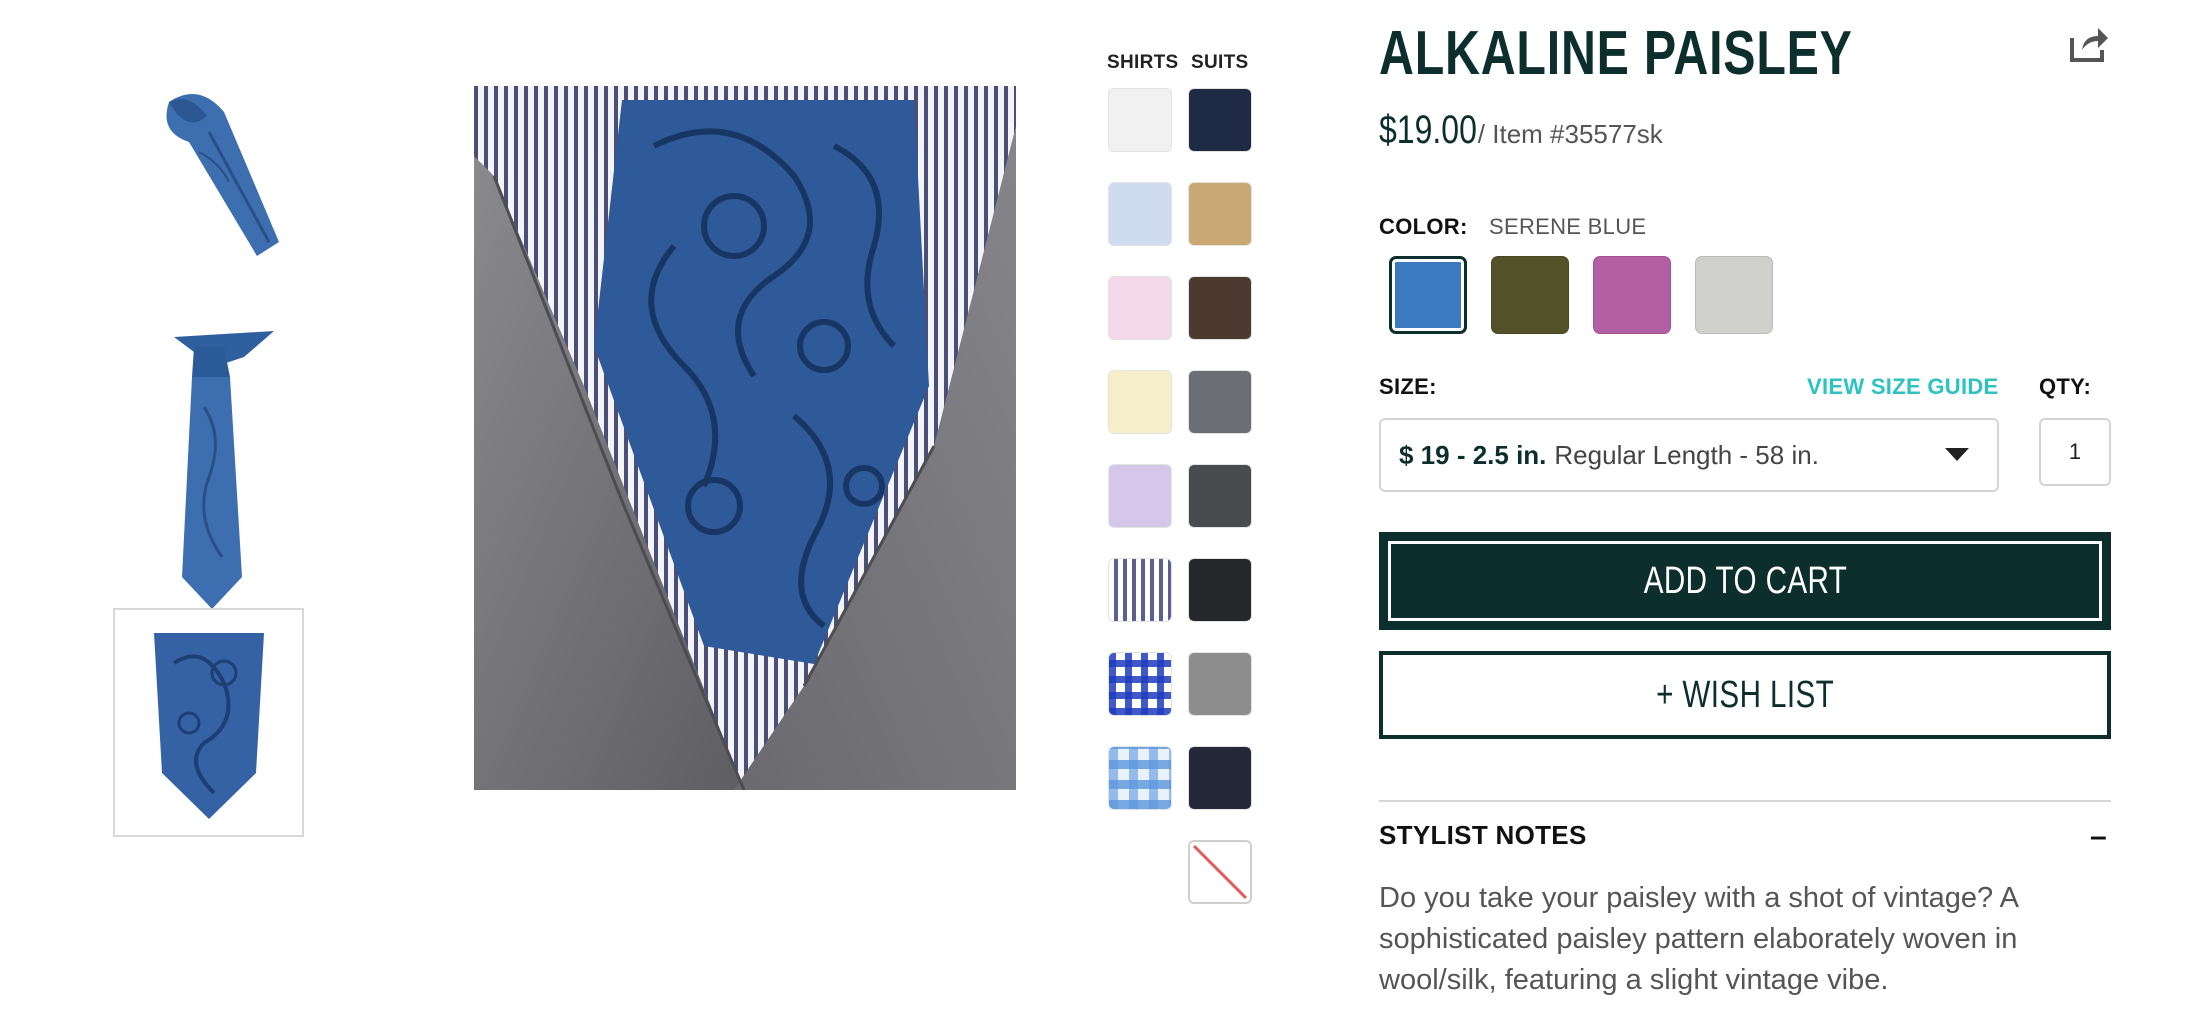 The height and width of the screenshot is (1010, 2202). I want to click on wish-list-label: + WISH LIST, so click(1745, 694).